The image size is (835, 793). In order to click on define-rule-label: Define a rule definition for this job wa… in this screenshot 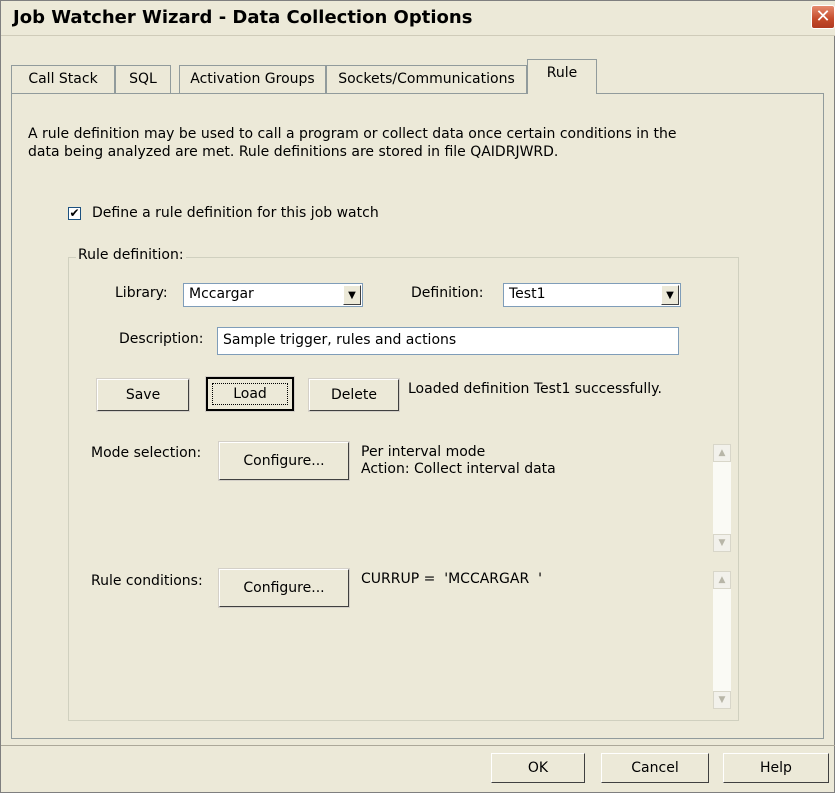, I will do `click(235, 213)`.